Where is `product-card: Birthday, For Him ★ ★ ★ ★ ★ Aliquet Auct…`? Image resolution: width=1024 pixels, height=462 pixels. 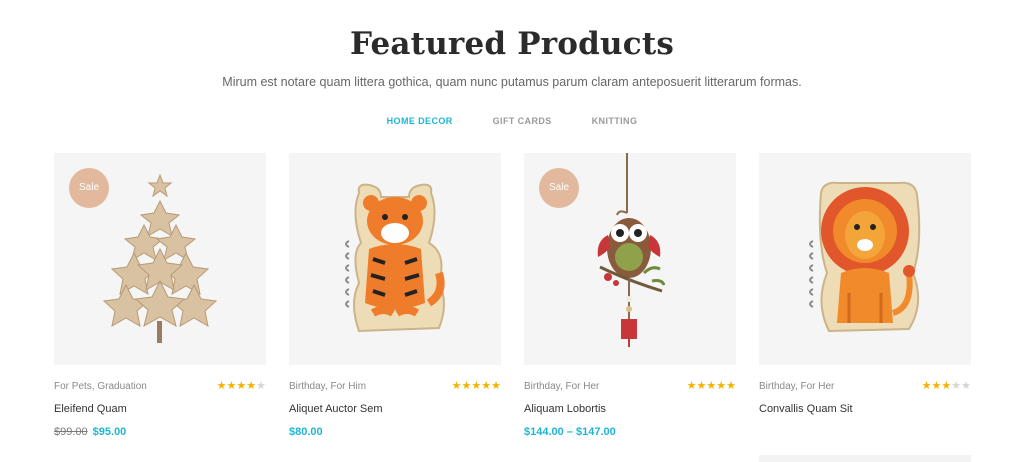
product-card: Birthday, For Him ★ ★ ★ ★ ★ Aliquet Auct… is located at coordinates (395, 295).